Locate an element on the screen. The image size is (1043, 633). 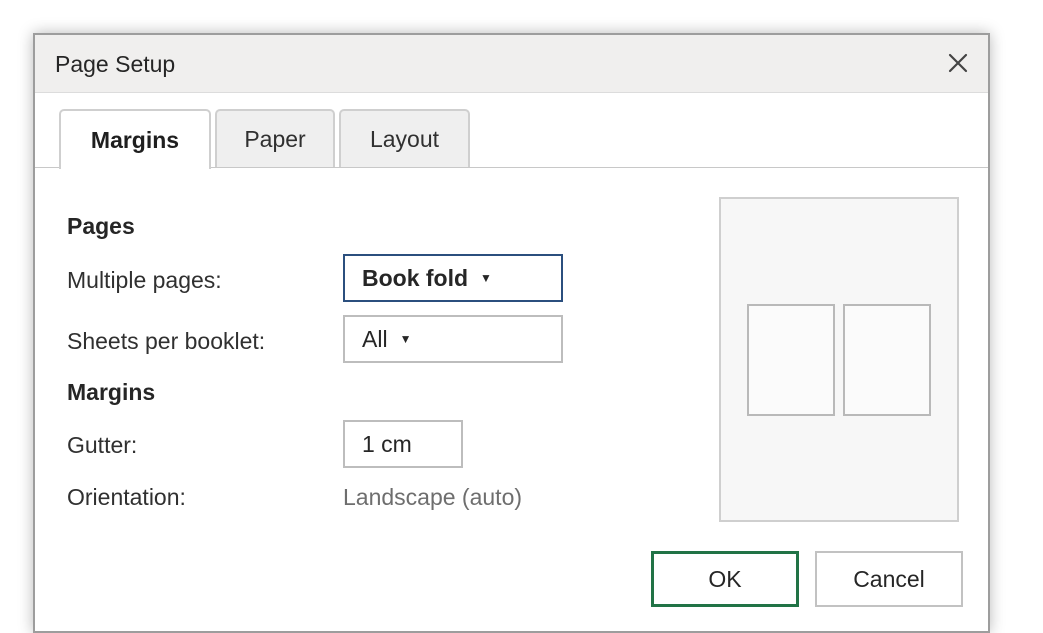
preview-left-page is located at coordinates (791, 360).